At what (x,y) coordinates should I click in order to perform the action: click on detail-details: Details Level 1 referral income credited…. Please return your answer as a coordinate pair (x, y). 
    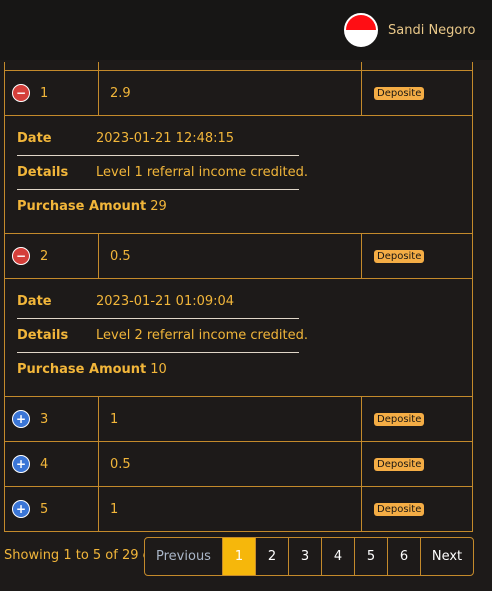
    Looking at the image, I should click on (162, 172).